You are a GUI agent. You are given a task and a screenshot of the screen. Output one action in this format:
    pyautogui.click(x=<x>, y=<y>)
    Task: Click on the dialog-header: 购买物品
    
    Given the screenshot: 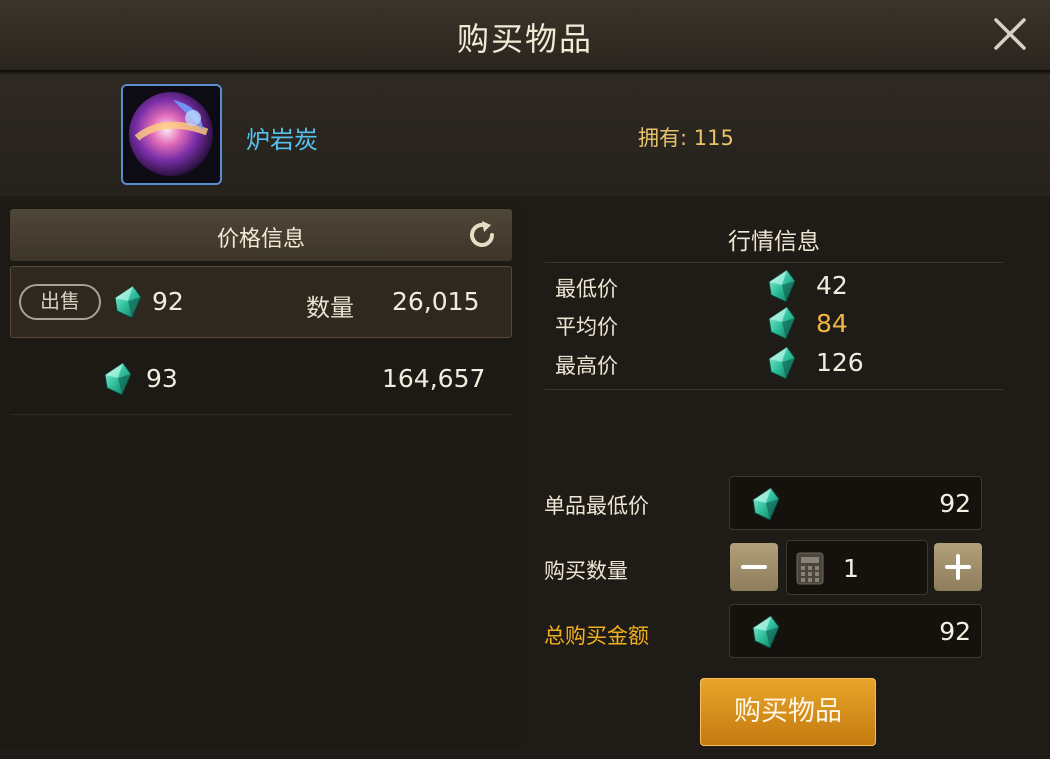 What is the action you would take?
    pyautogui.click(x=525, y=36)
    